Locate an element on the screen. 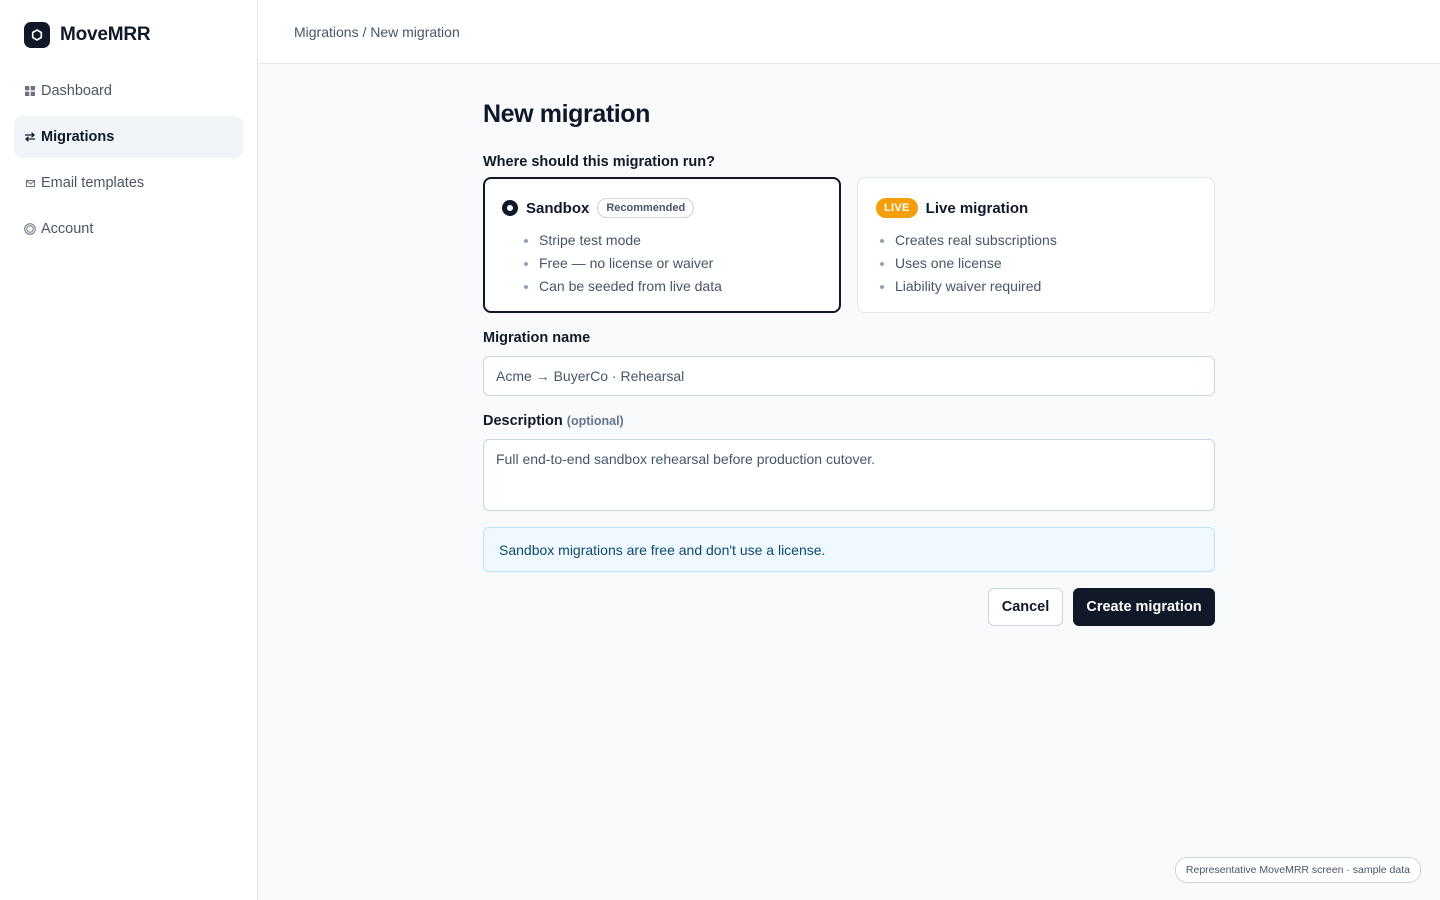 Image resolution: width=1440 pixels, height=900 pixels. form-actions: Cancel Create migration is located at coordinates (849, 607).